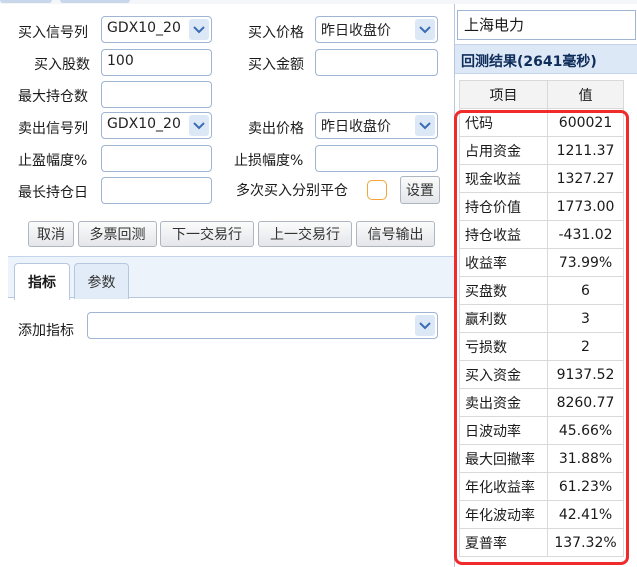 The height and width of the screenshot is (567, 637). I want to click on table-row: 现金收益 1327.27, so click(541, 178).